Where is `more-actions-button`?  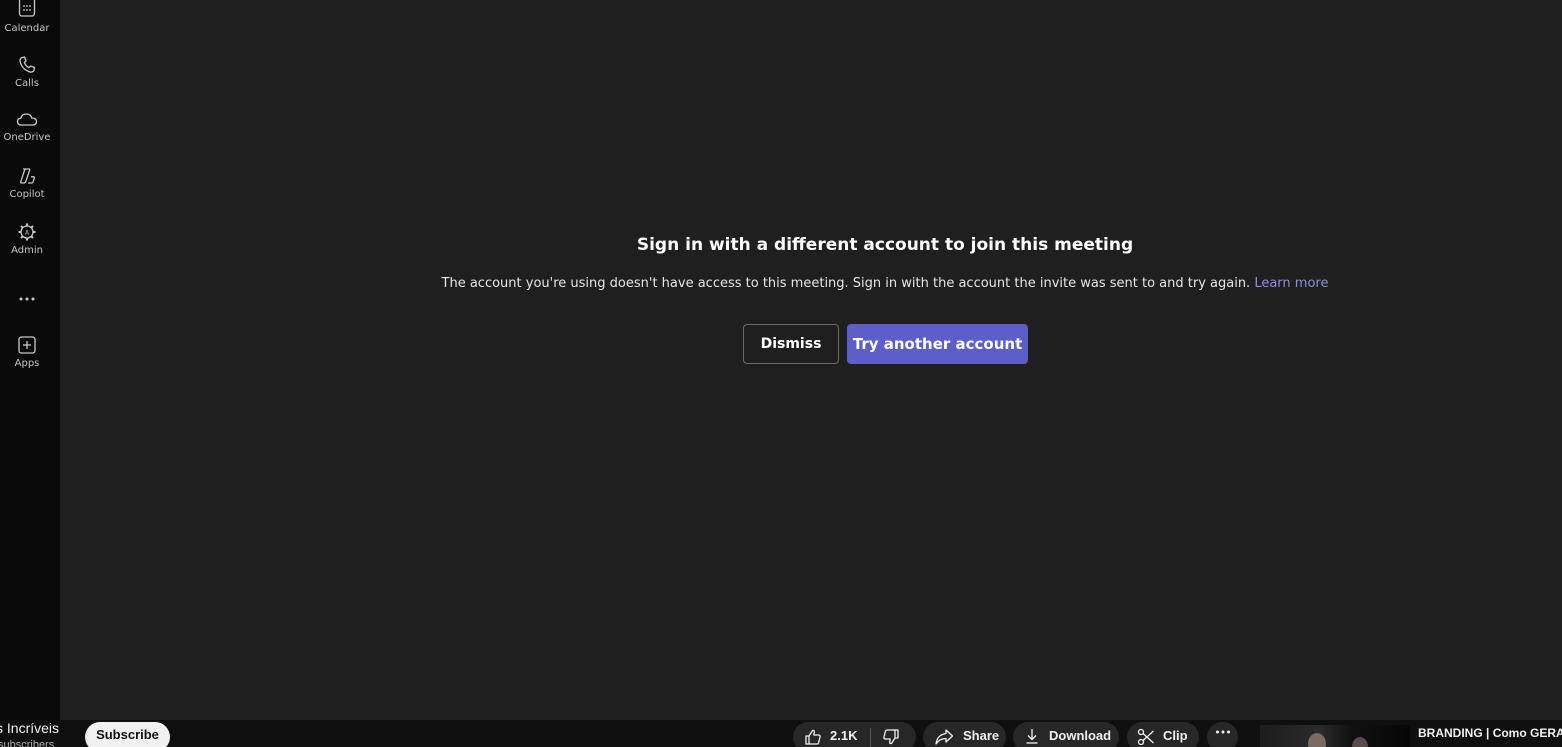
more-actions-button is located at coordinates (1222, 734).